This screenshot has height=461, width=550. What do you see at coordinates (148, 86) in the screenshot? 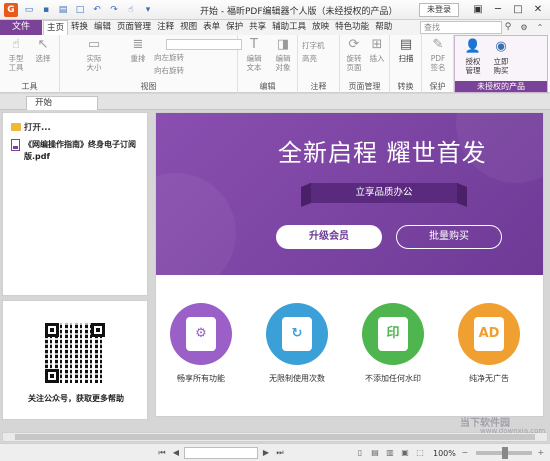
I see `view-group-label: 视图` at bounding box center [148, 86].